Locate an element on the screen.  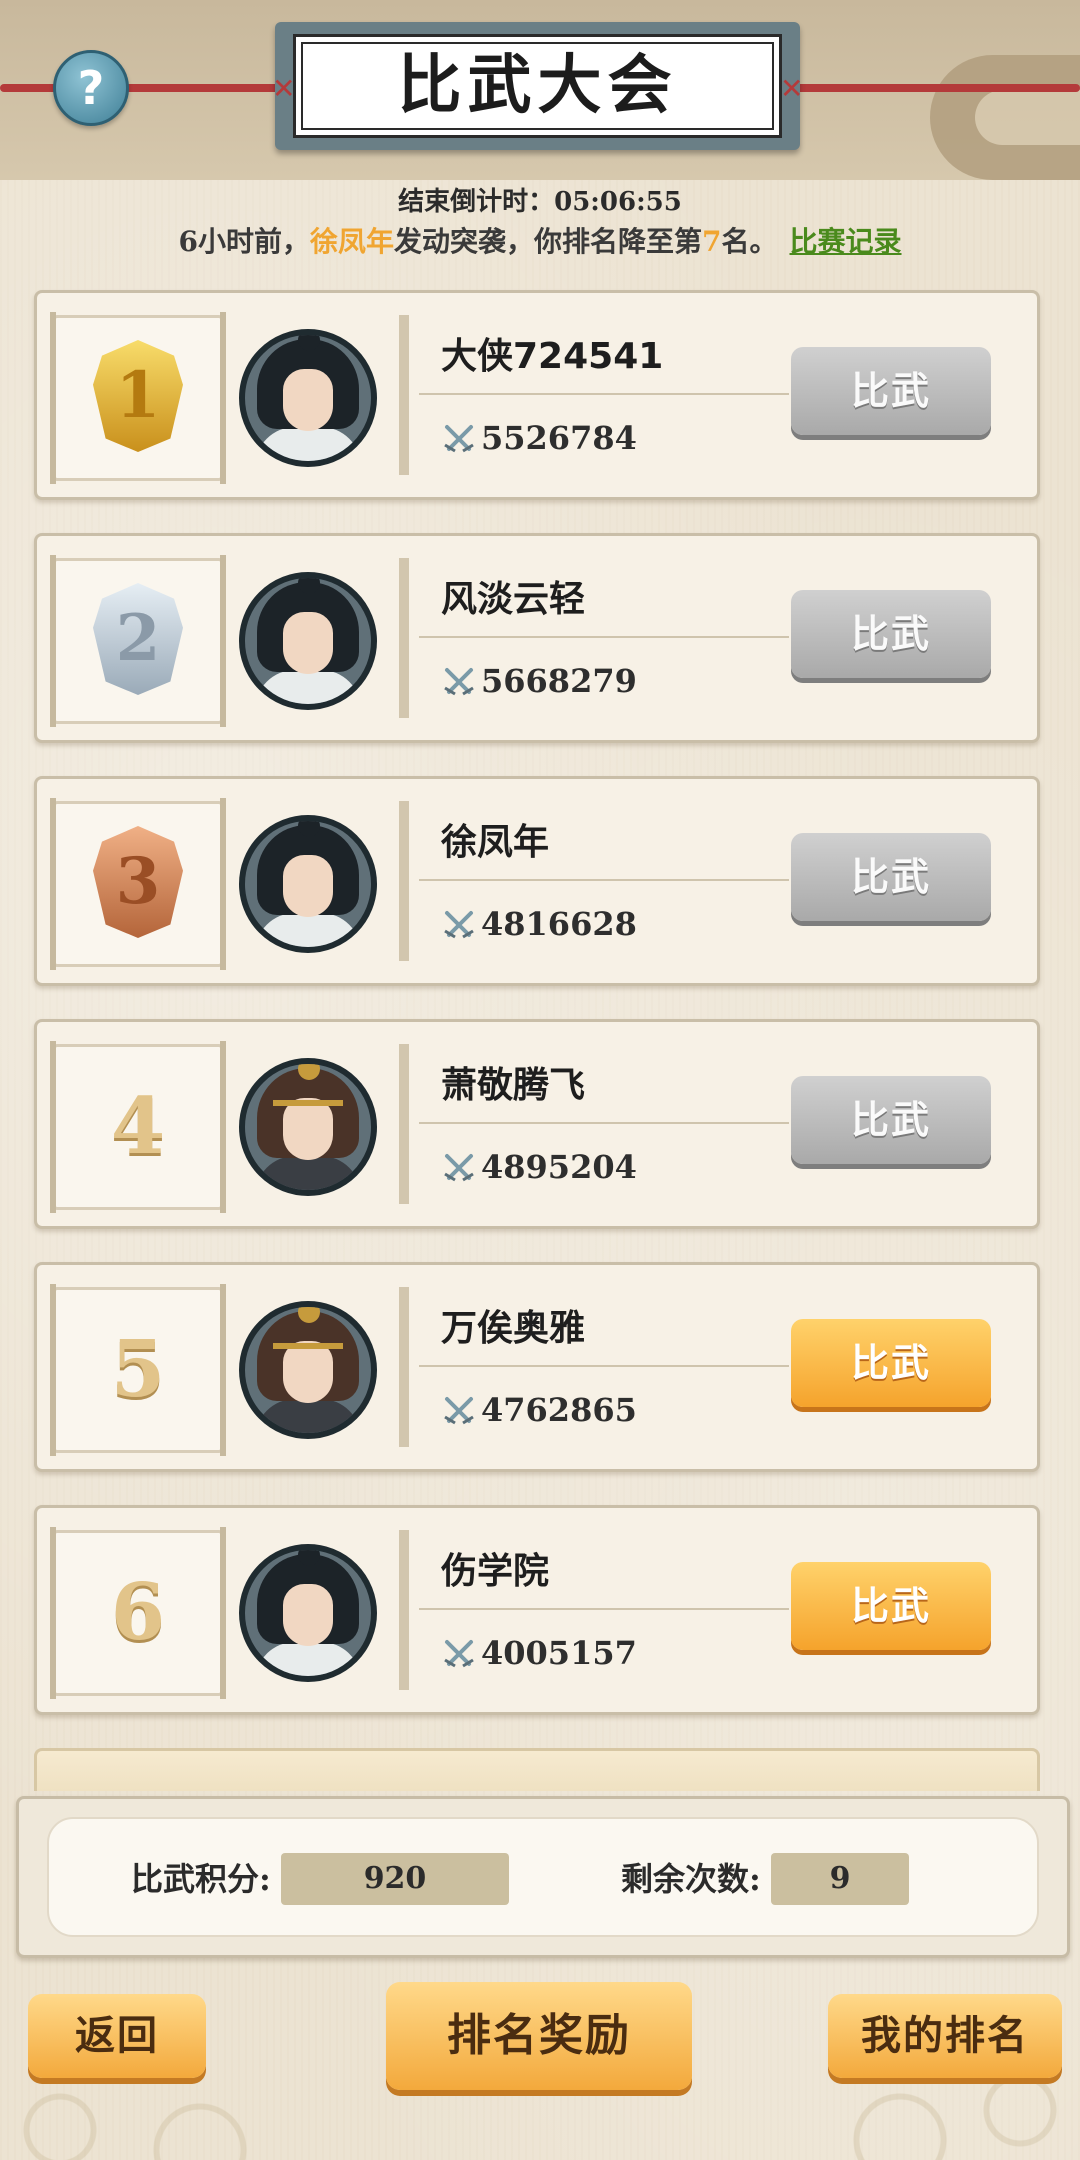
rank-medal-icon: 1 is located at coordinates (138, 396).